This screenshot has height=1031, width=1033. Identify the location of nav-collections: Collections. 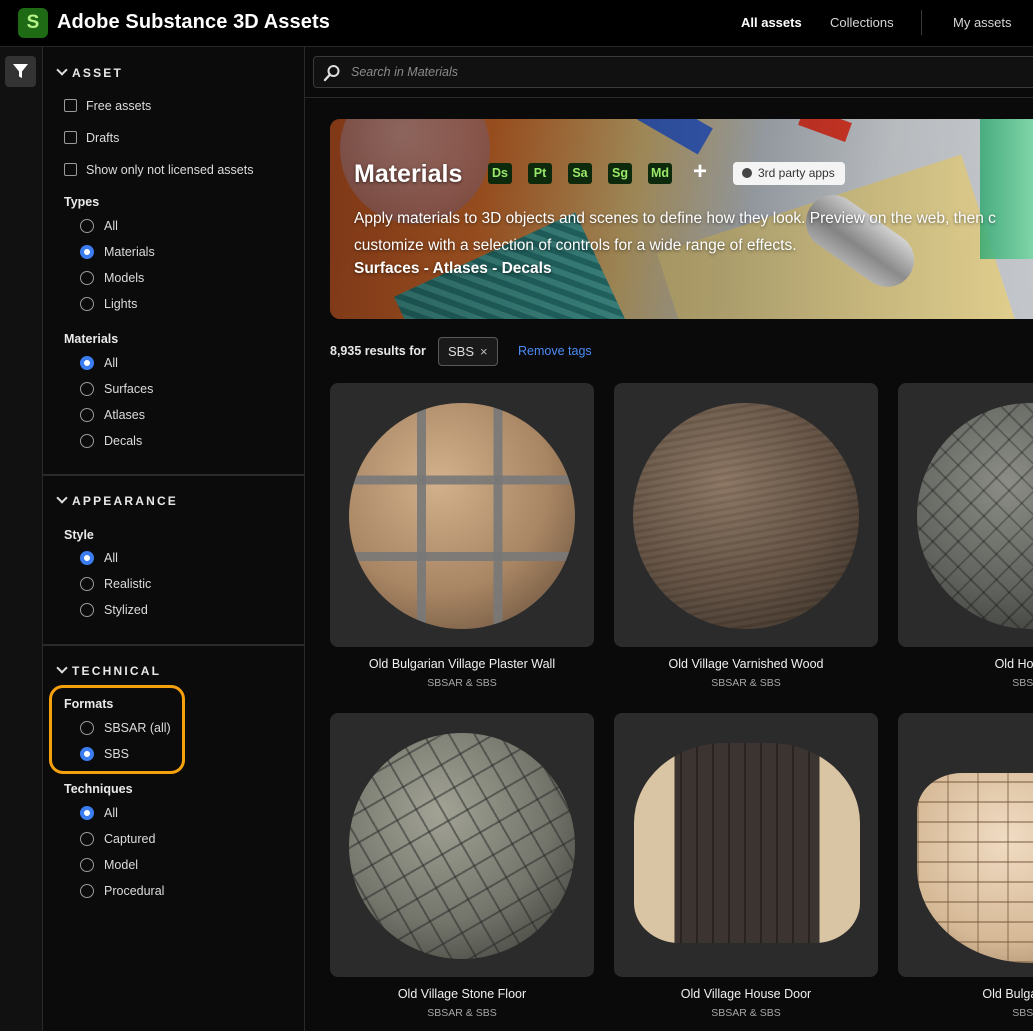
(862, 22).